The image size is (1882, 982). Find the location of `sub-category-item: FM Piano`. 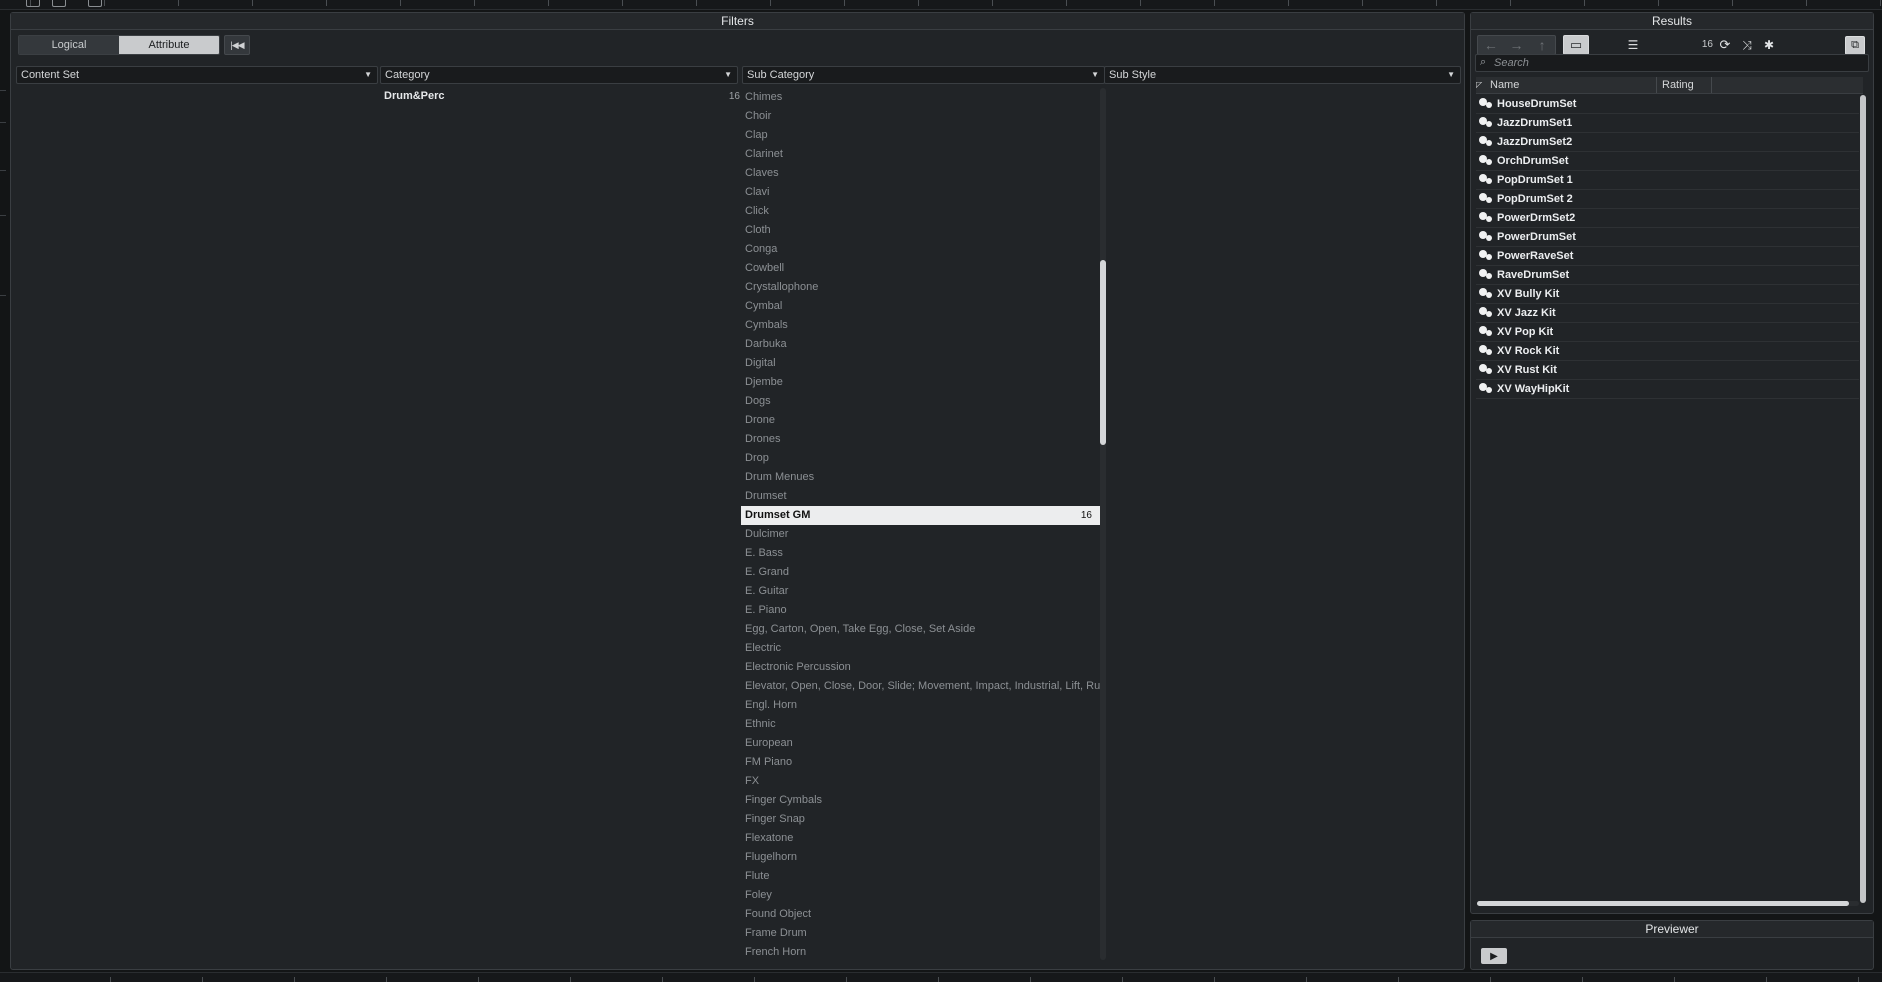

sub-category-item: FM Piano is located at coordinates (920, 762).